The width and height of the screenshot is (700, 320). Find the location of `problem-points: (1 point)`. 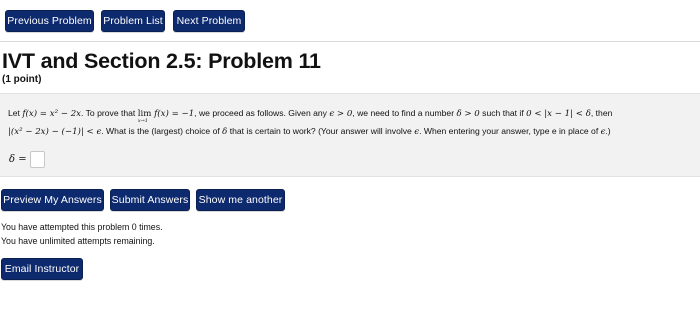

problem-points: (1 point) is located at coordinates (22, 79).